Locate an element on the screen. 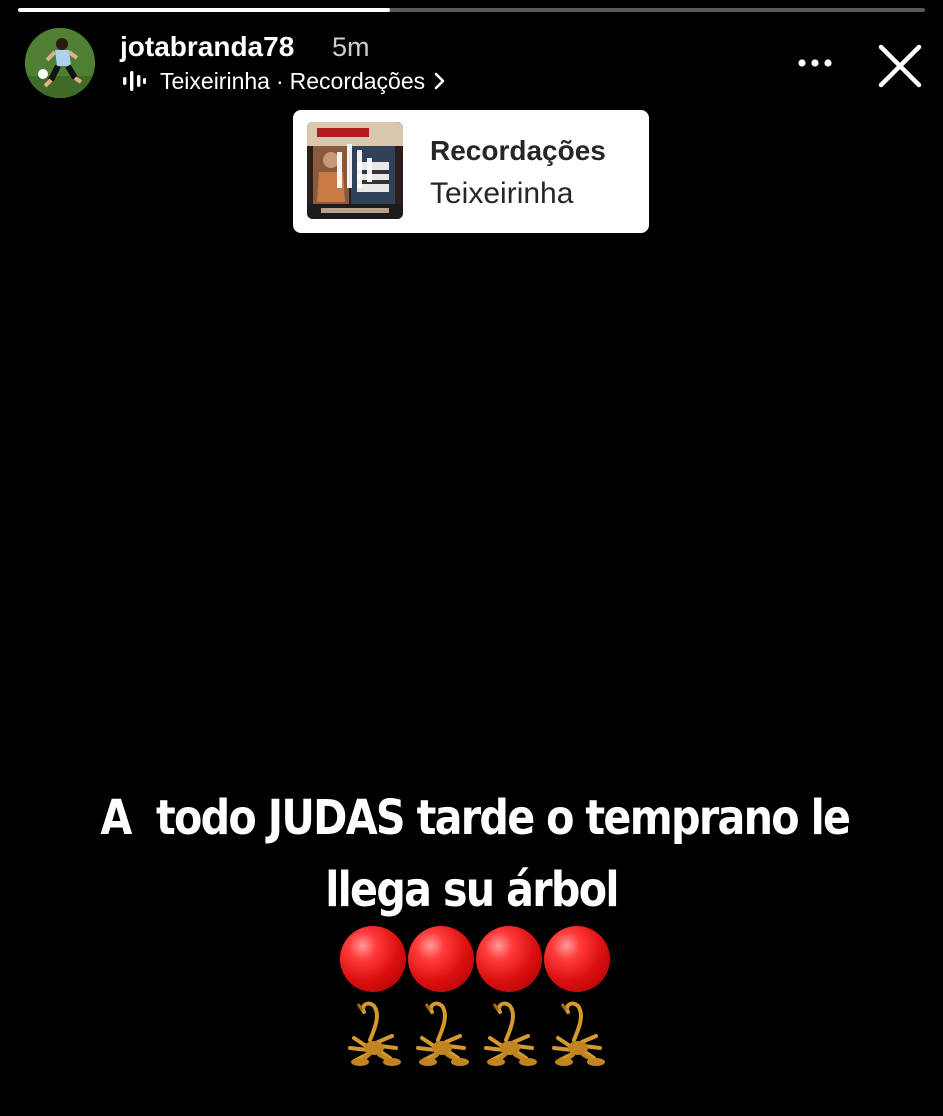 This screenshot has width=943, height=1116. avatar-image is located at coordinates (60, 63).